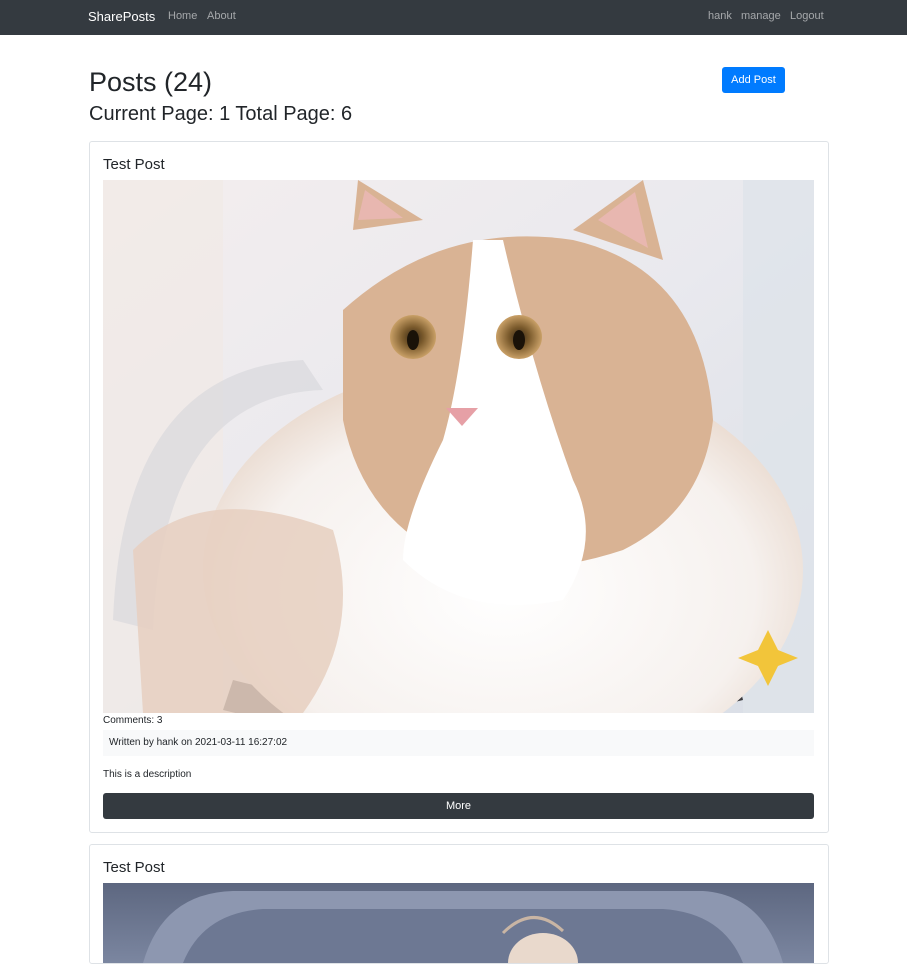 The height and width of the screenshot is (964, 907). Describe the element at coordinates (221, 114) in the screenshot. I see `pagination-info: Current Page: 1 Total Page: 6` at that location.